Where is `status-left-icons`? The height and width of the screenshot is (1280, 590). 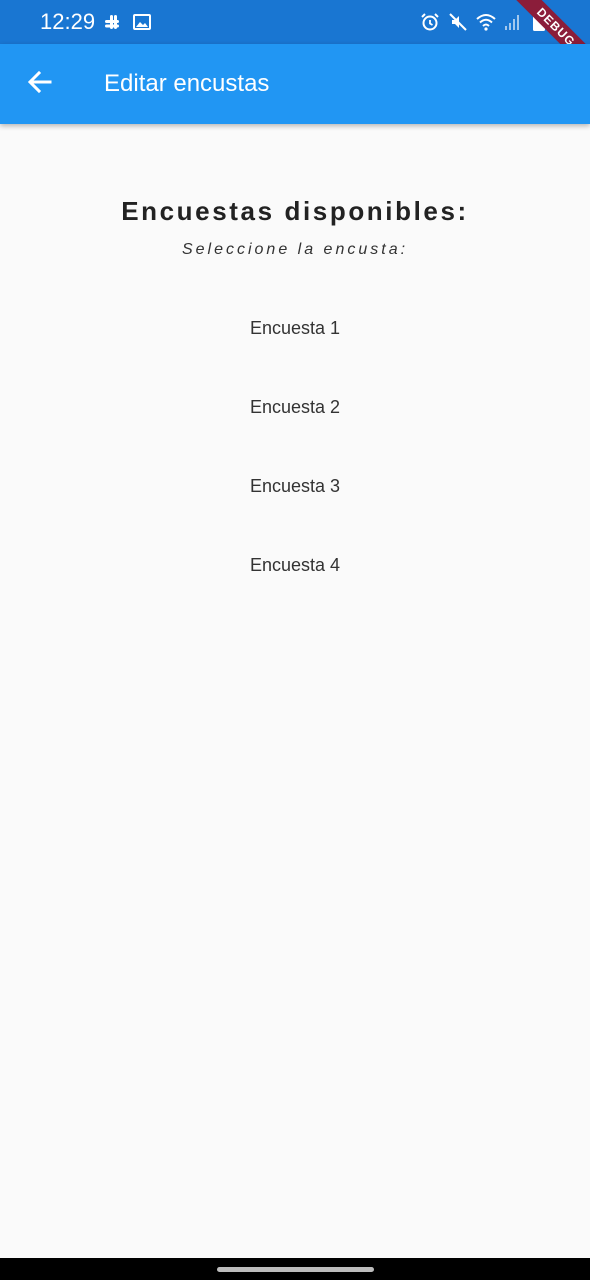 status-left-icons is located at coordinates (127, 22).